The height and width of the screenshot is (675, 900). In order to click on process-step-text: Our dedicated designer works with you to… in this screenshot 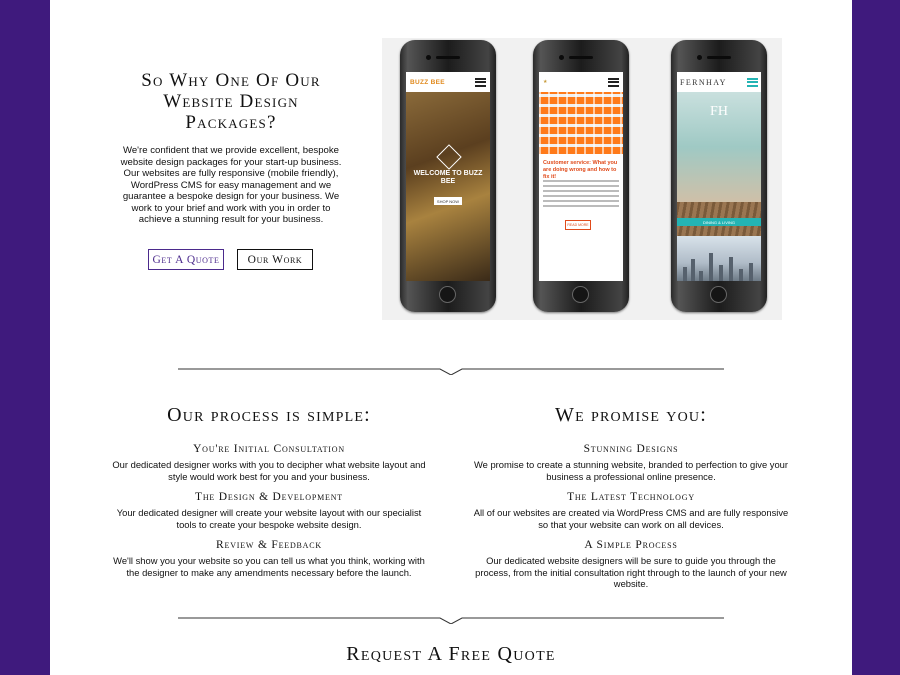, I will do `click(269, 470)`.